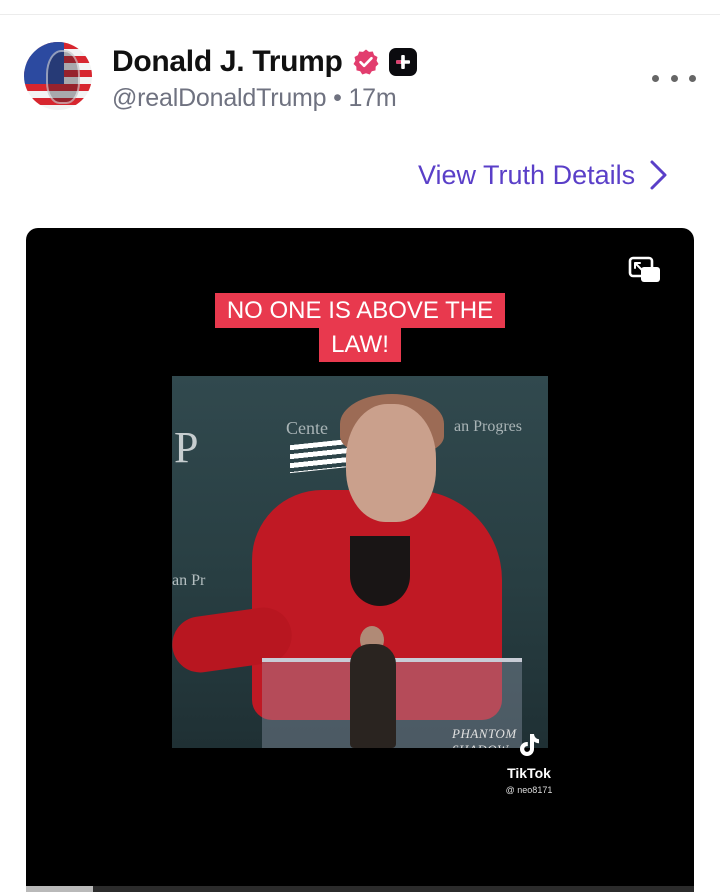 Image resolution: width=720 pixels, height=892 pixels. I want to click on more-options-icon, so click(674, 78).